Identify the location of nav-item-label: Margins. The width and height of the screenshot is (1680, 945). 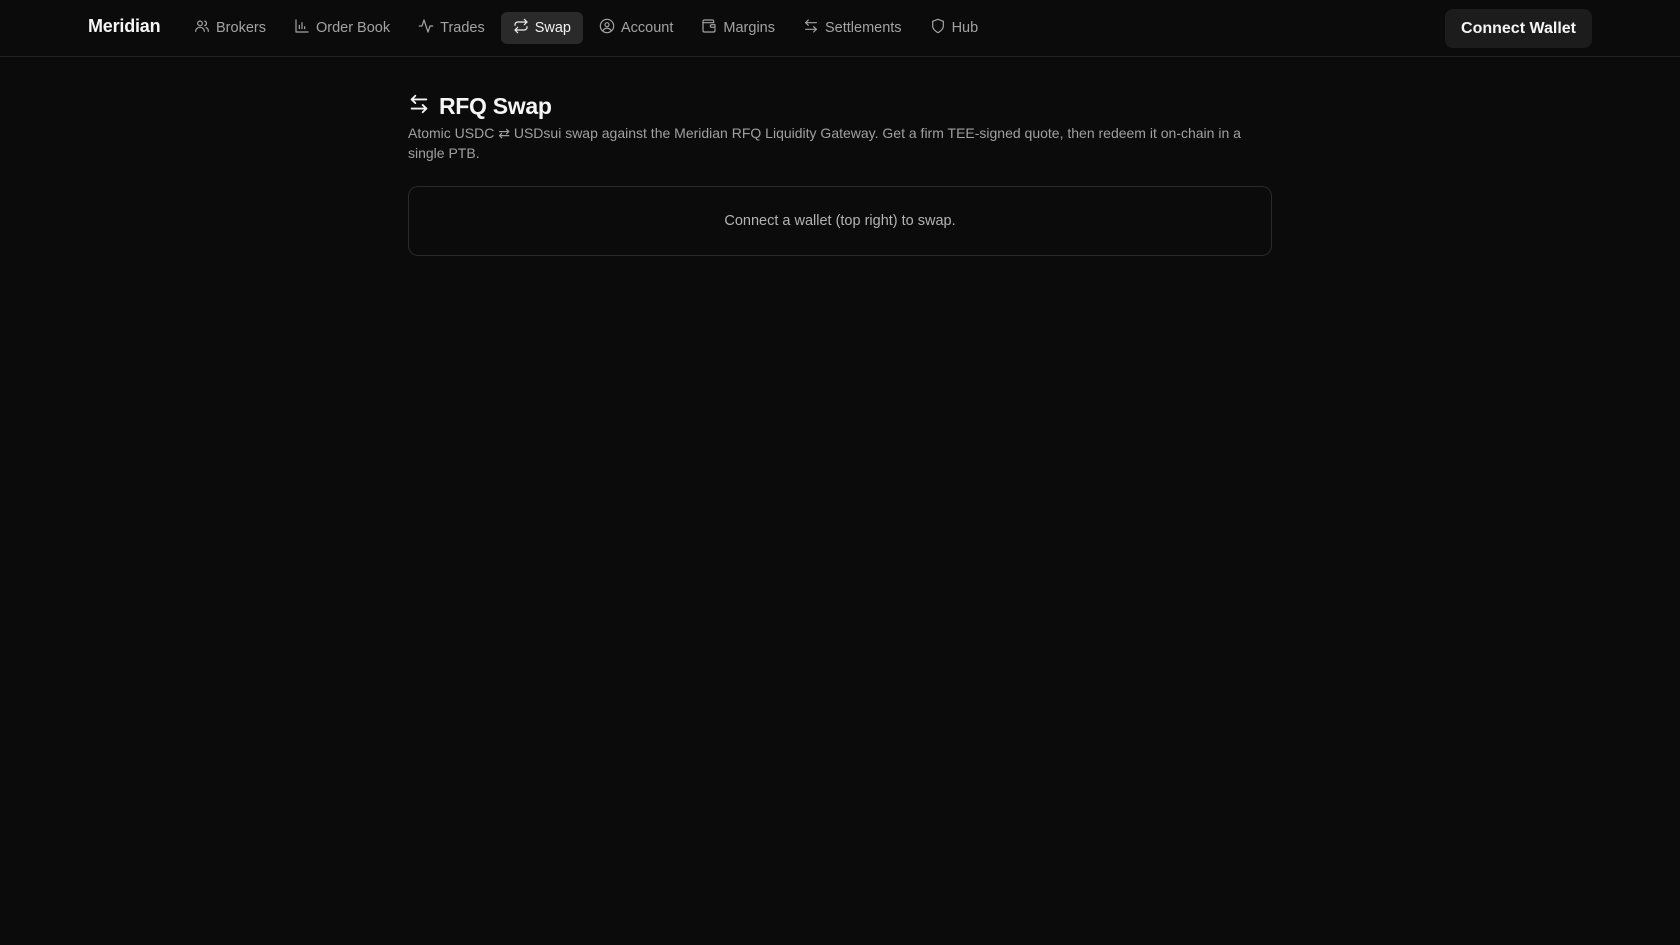
(749, 28).